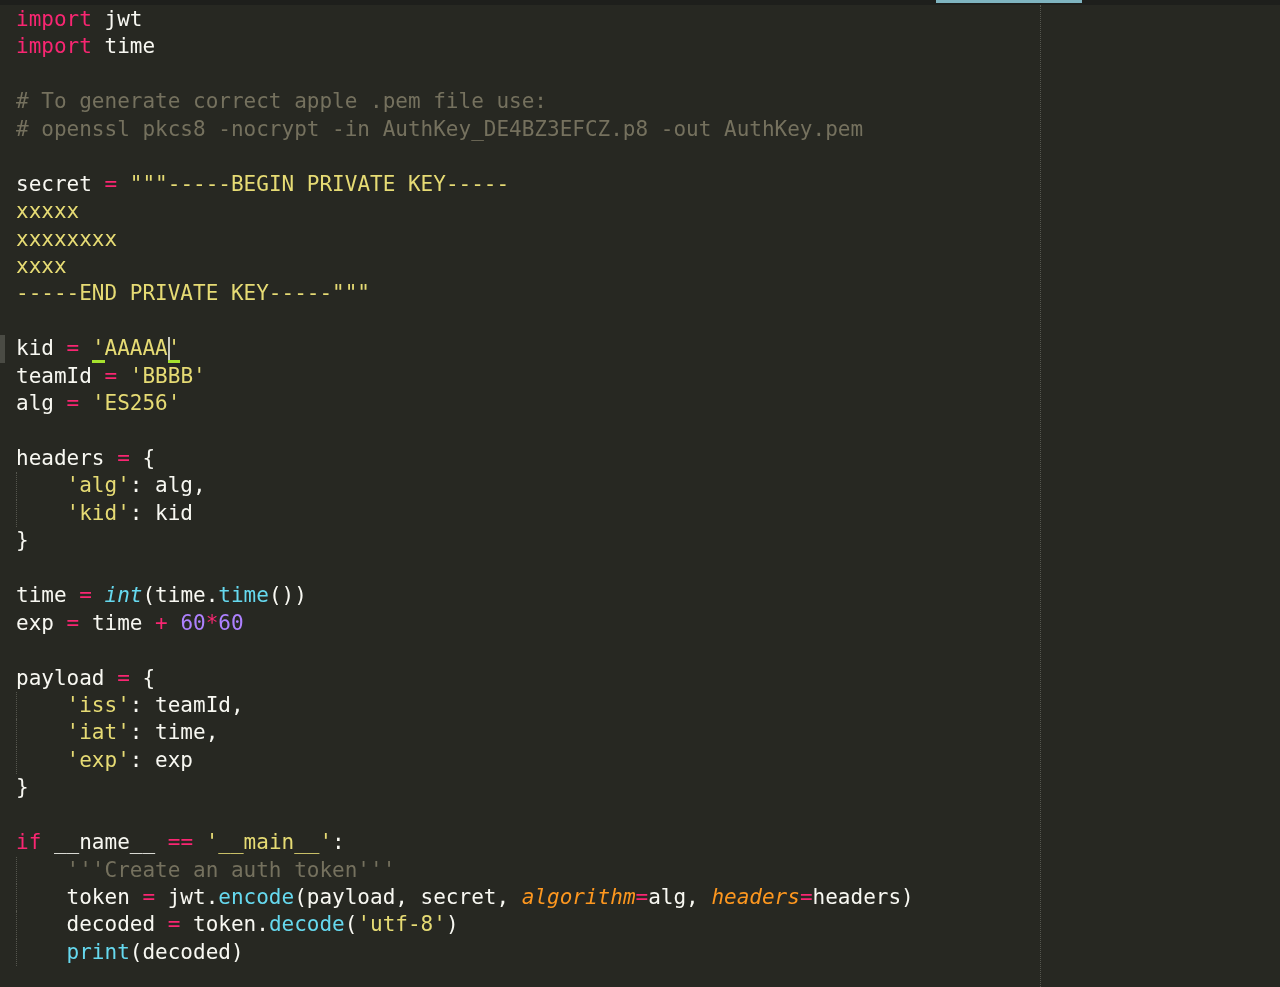 Image resolution: width=1280 pixels, height=987 pixels. I want to click on code-line: -----END PRIVATE KEY-----""", so click(193, 294).